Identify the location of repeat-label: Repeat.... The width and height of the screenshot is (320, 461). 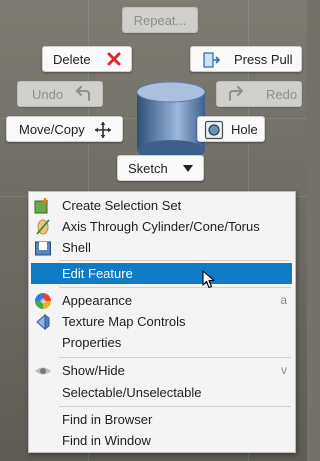
(160, 20).